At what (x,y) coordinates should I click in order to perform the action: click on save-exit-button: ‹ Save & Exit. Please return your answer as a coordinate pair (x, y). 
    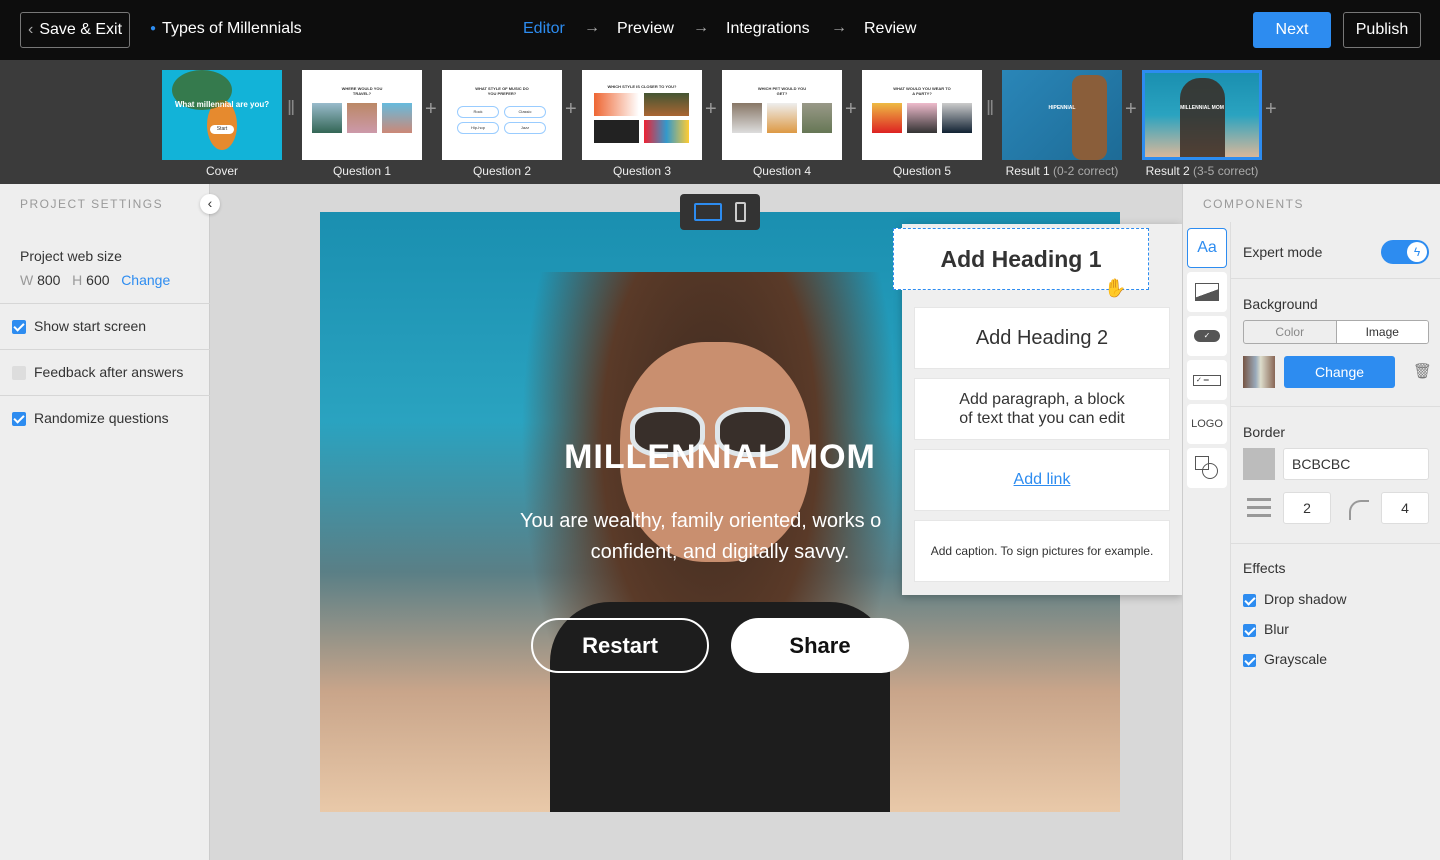
    Looking at the image, I should click on (75, 30).